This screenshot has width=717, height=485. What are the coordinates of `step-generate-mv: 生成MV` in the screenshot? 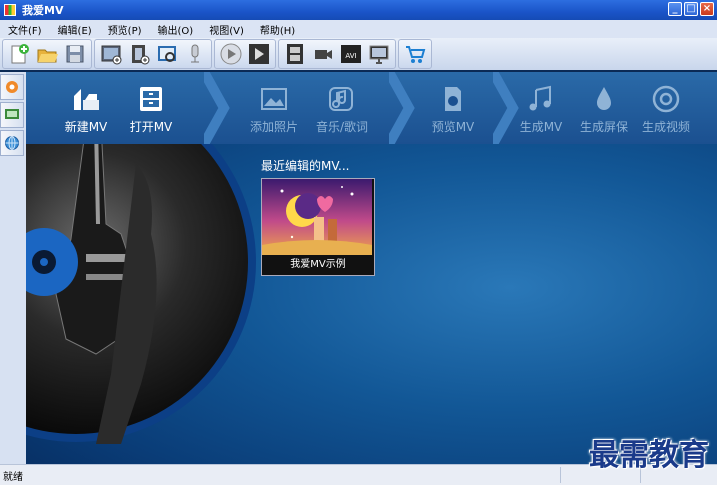 It's located at (541, 108).